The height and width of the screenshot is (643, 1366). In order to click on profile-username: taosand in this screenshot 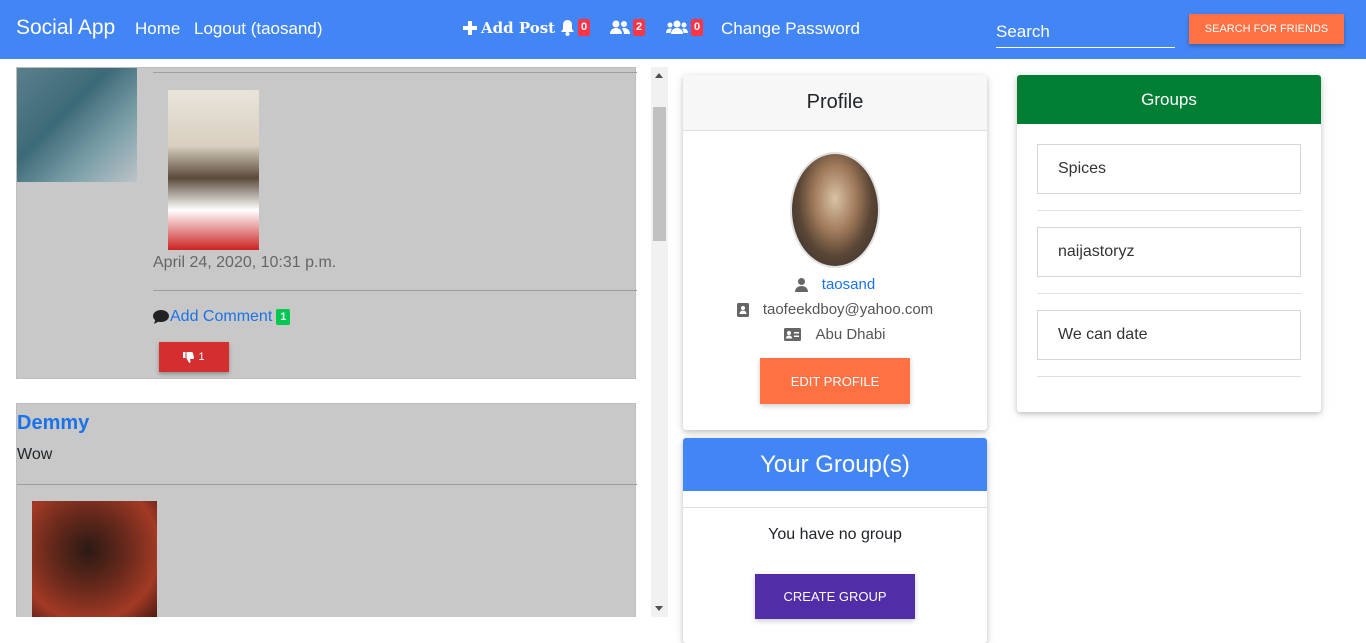, I will do `click(848, 284)`.